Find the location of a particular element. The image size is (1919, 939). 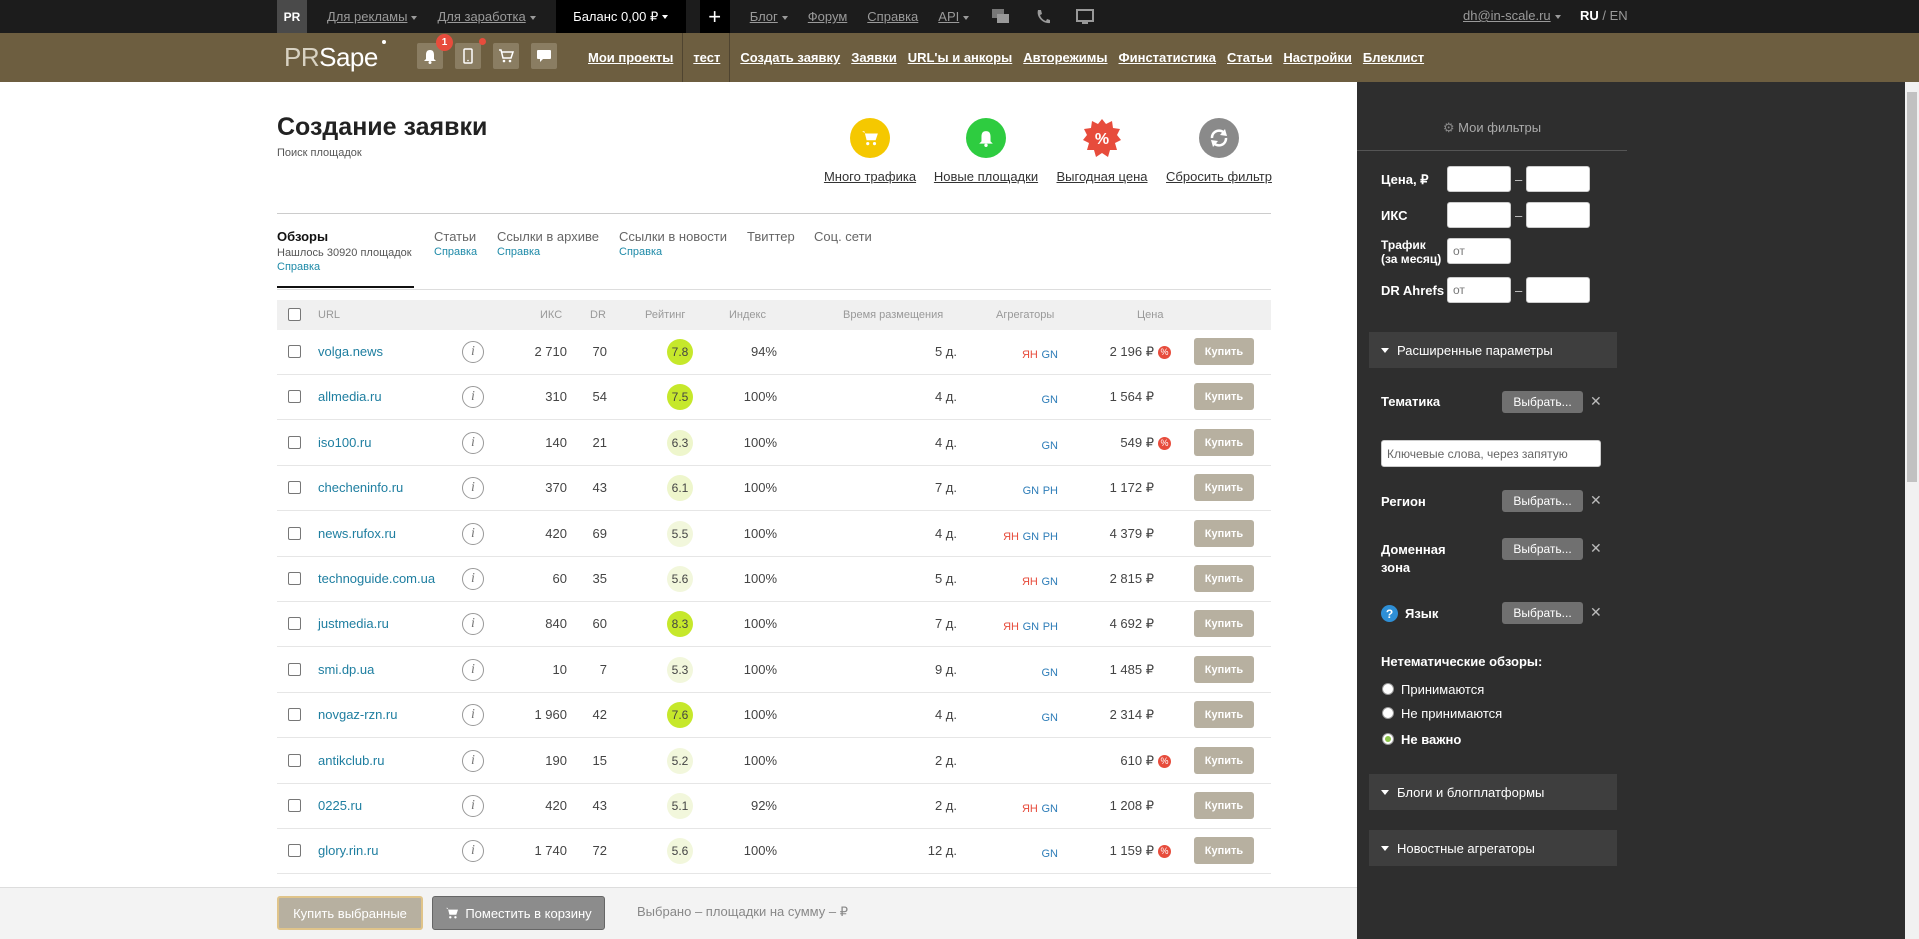

tab-news-help-link: Справка is located at coordinates (640, 252).